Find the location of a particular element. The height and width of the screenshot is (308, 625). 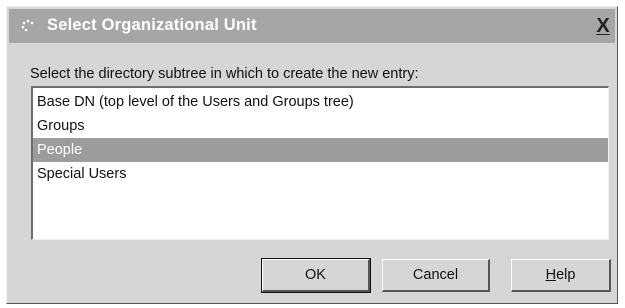

list-item: Special Users is located at coordinates (320, 174).